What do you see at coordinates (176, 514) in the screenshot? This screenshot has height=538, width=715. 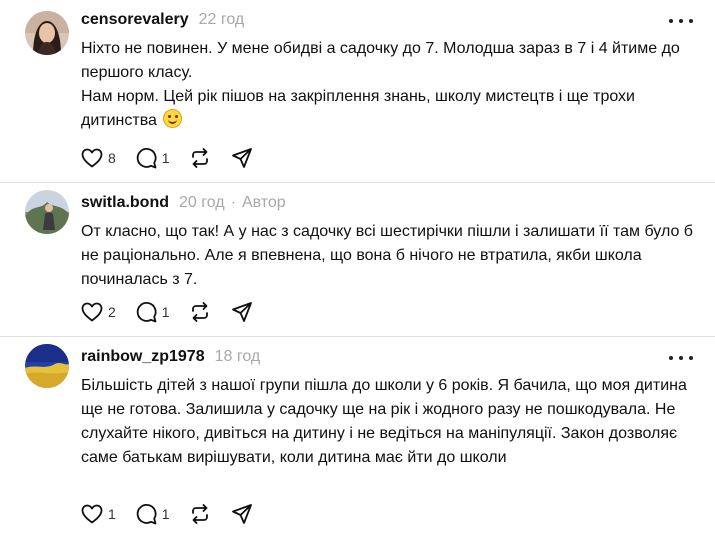 I see `action-bar: 1 1` at bounding box center [176, 514].